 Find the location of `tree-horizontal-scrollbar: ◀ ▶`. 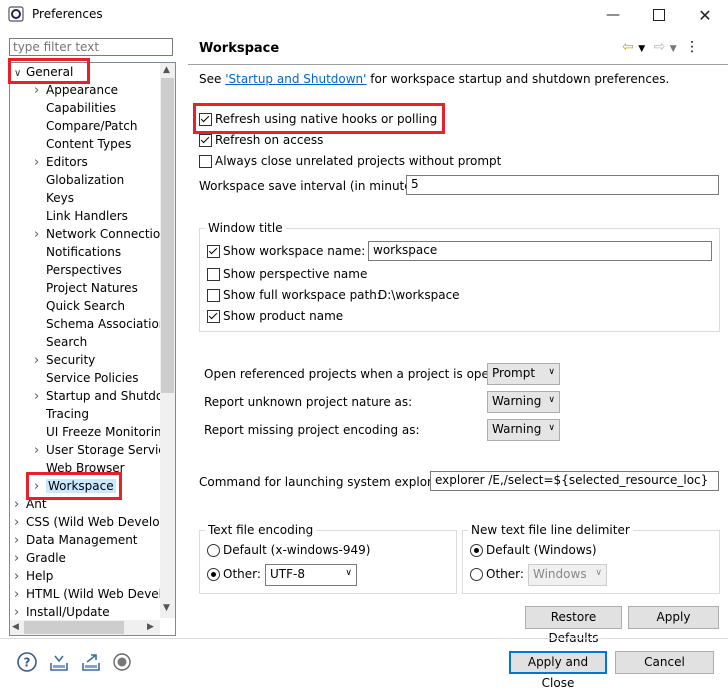

tree-horizontal-scrollbar: ◀ ▶ is located at coordinates (85, 627).